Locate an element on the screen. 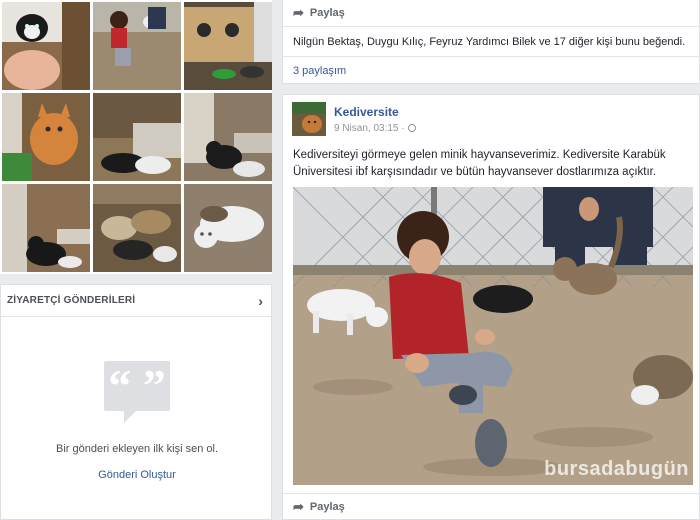  post-timestamp: 9 Nisan, 03:15 · is located at coordinates (369, 128).